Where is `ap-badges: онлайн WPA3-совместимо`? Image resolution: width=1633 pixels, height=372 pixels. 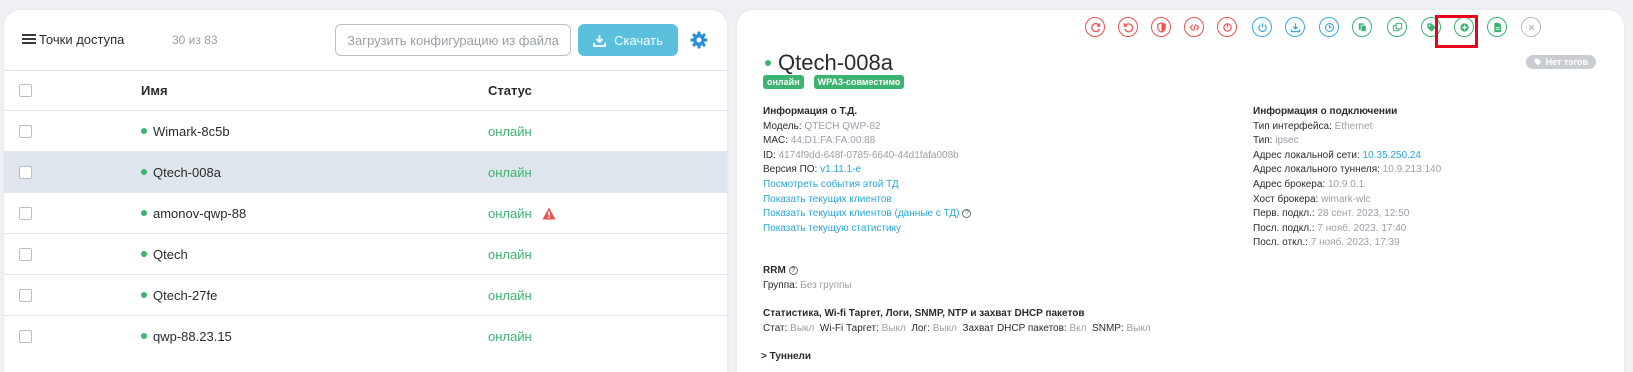 ap-badges: онлайн WPA3-совместимо is located at coordinates (834, 82).